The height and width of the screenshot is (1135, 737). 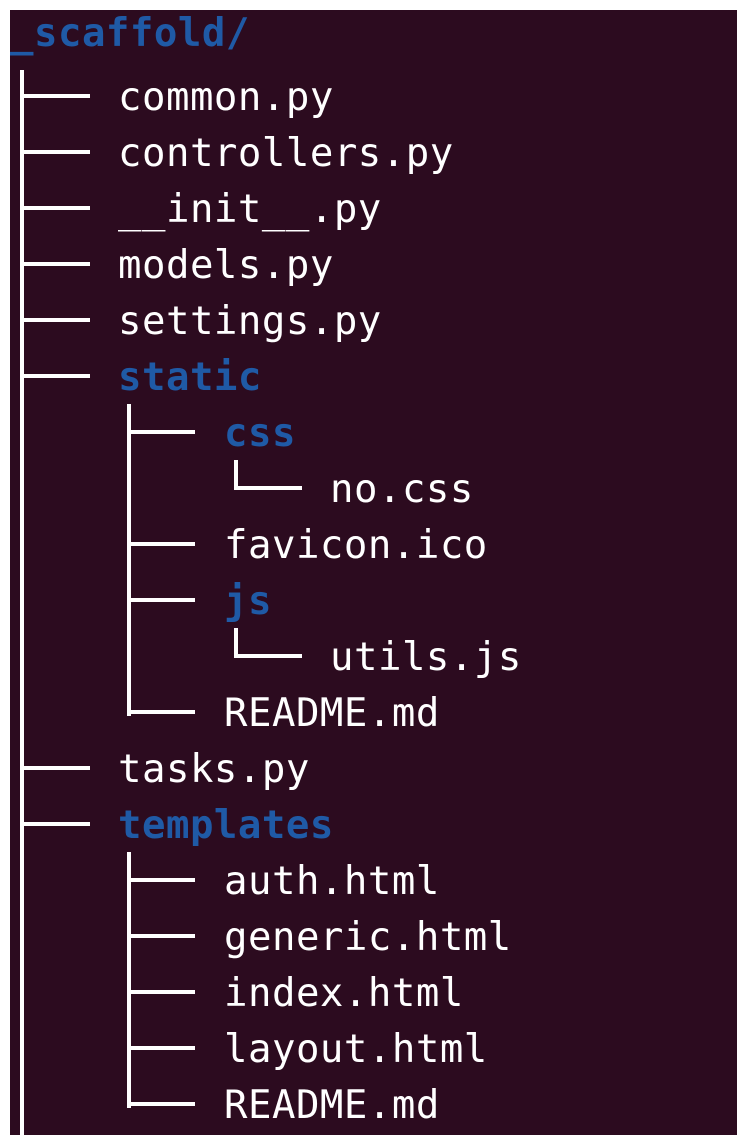 What do you see at coordinates (373, 376) in the screenshot?
I see `tree-entry: static` at bounding box center [373, 376].